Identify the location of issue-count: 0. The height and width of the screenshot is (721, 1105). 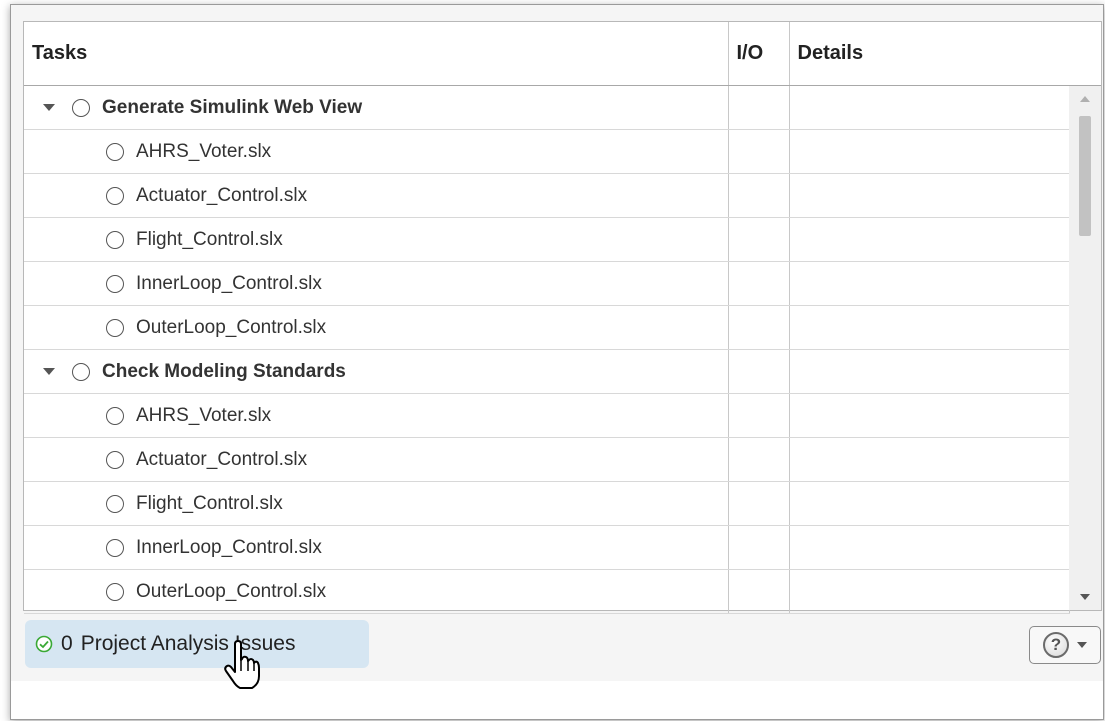
(67, 643).